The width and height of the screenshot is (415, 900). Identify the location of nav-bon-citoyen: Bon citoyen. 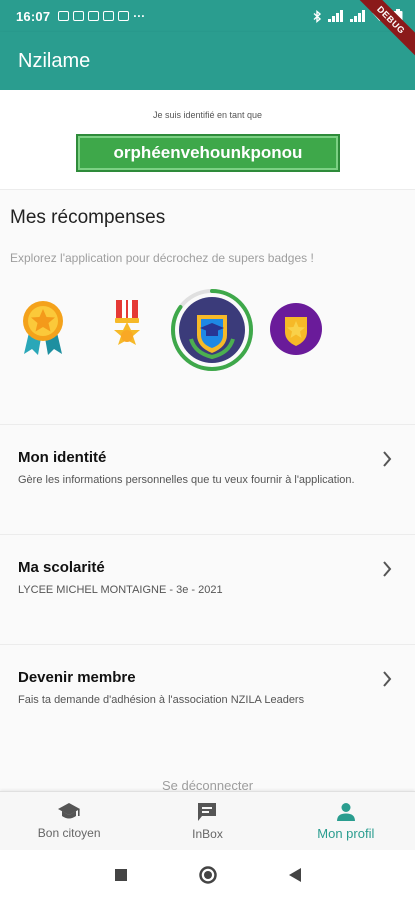
(69, 821).